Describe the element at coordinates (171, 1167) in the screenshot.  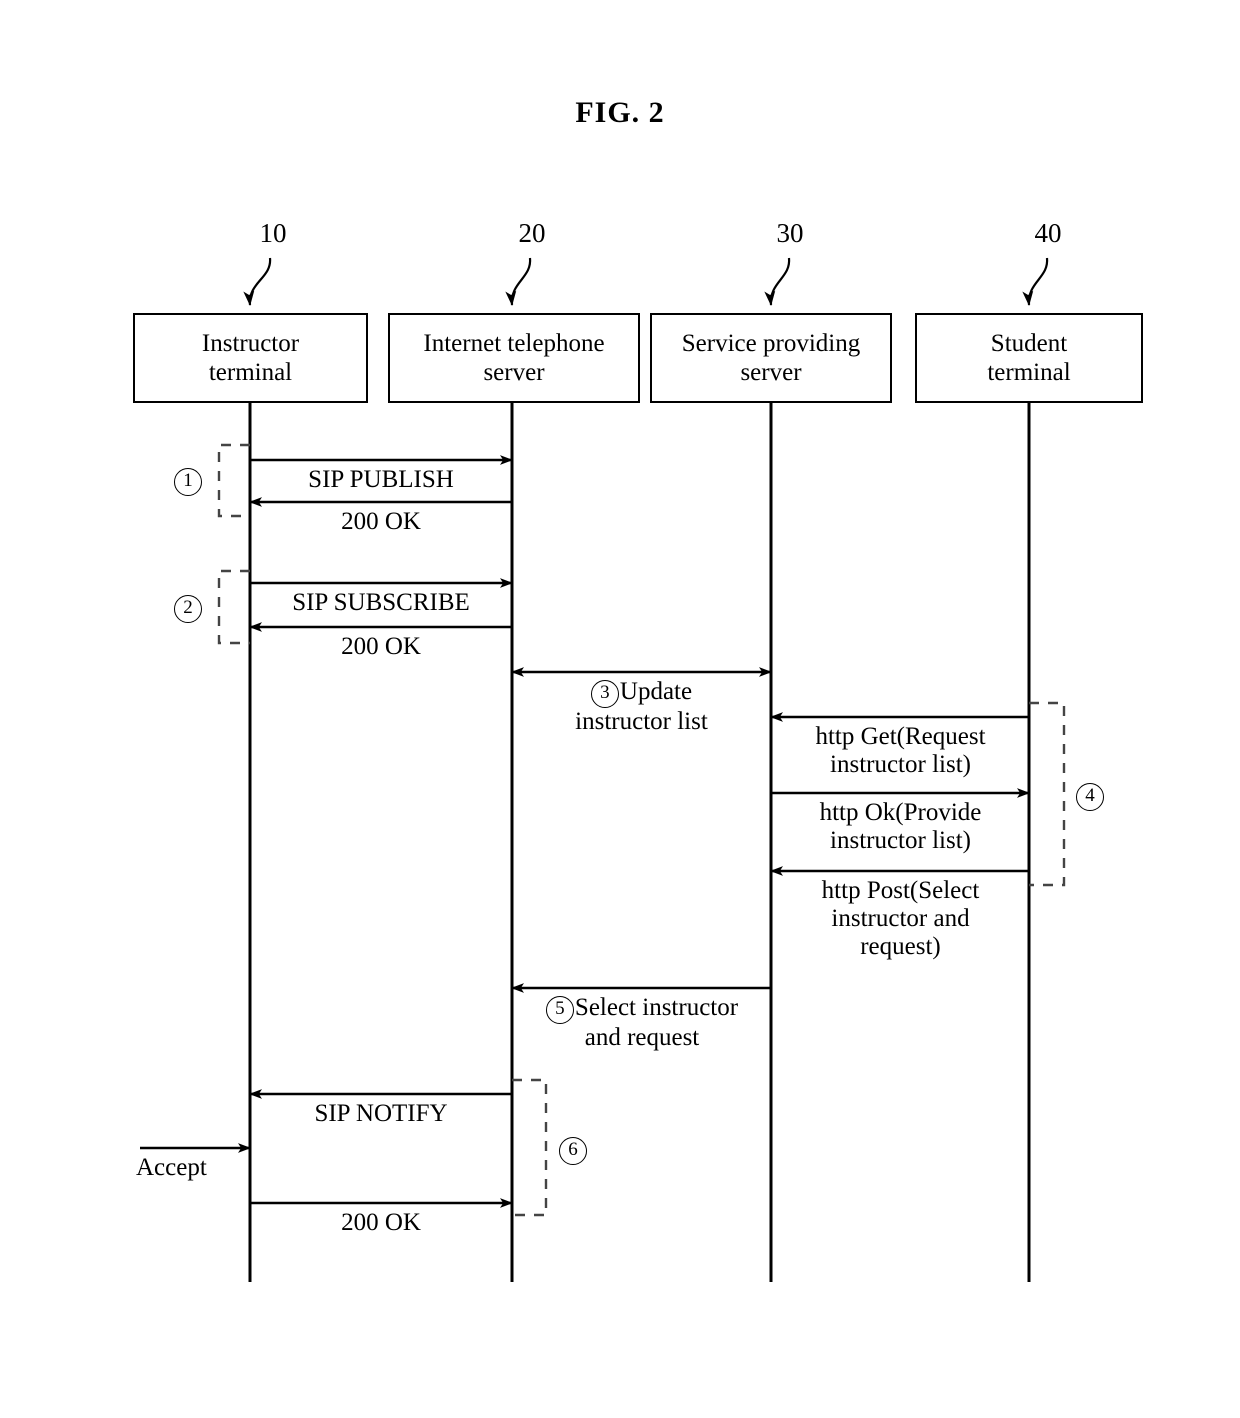
I see `label-accept: Accept` at that location.